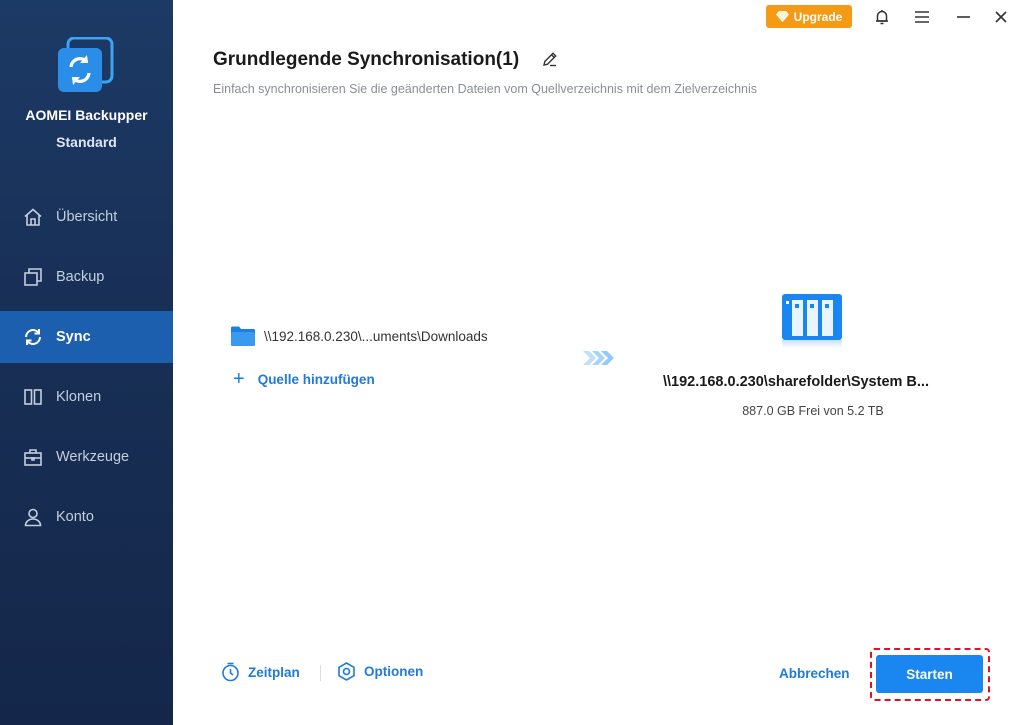 The width and height of the screenshot is (1022, 725). I want to click on sidebar-item-label: Konto, so click(75, 517).